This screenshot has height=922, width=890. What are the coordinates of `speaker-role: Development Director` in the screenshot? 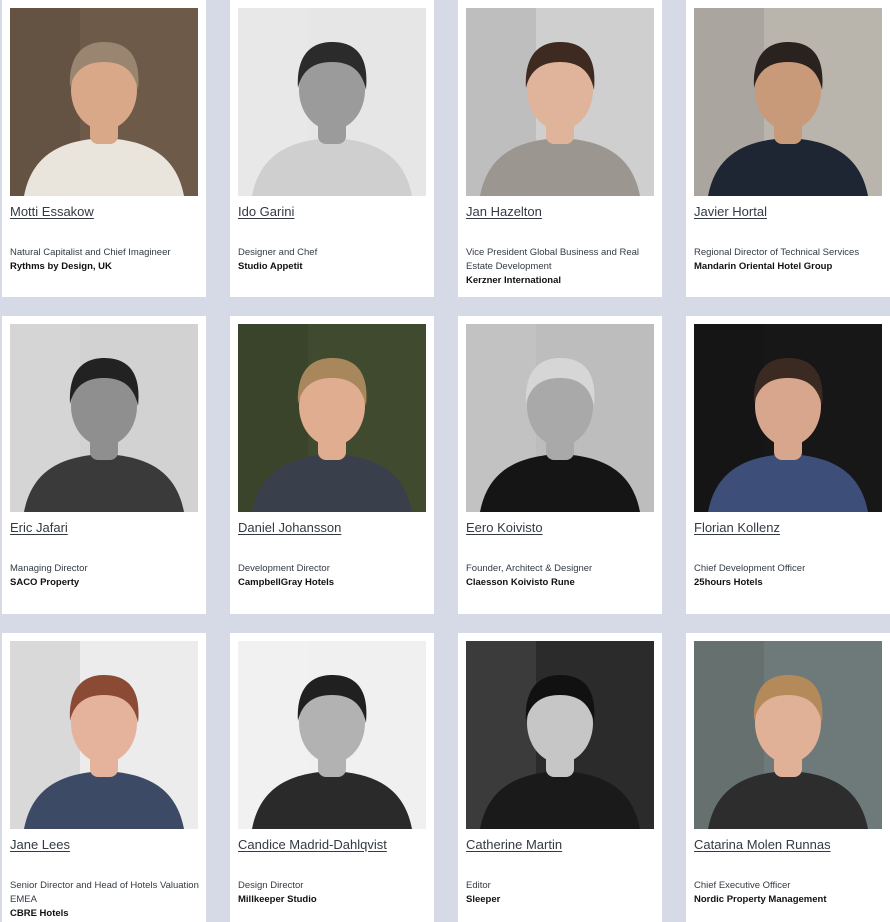 It's located at (284, 568).